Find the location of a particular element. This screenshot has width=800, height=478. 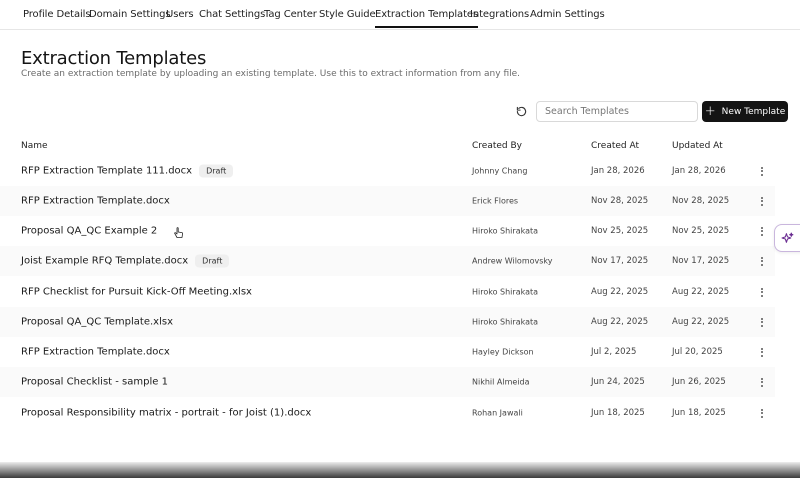

created-by: Rohan Jawali is located at coordinates (497, 413).